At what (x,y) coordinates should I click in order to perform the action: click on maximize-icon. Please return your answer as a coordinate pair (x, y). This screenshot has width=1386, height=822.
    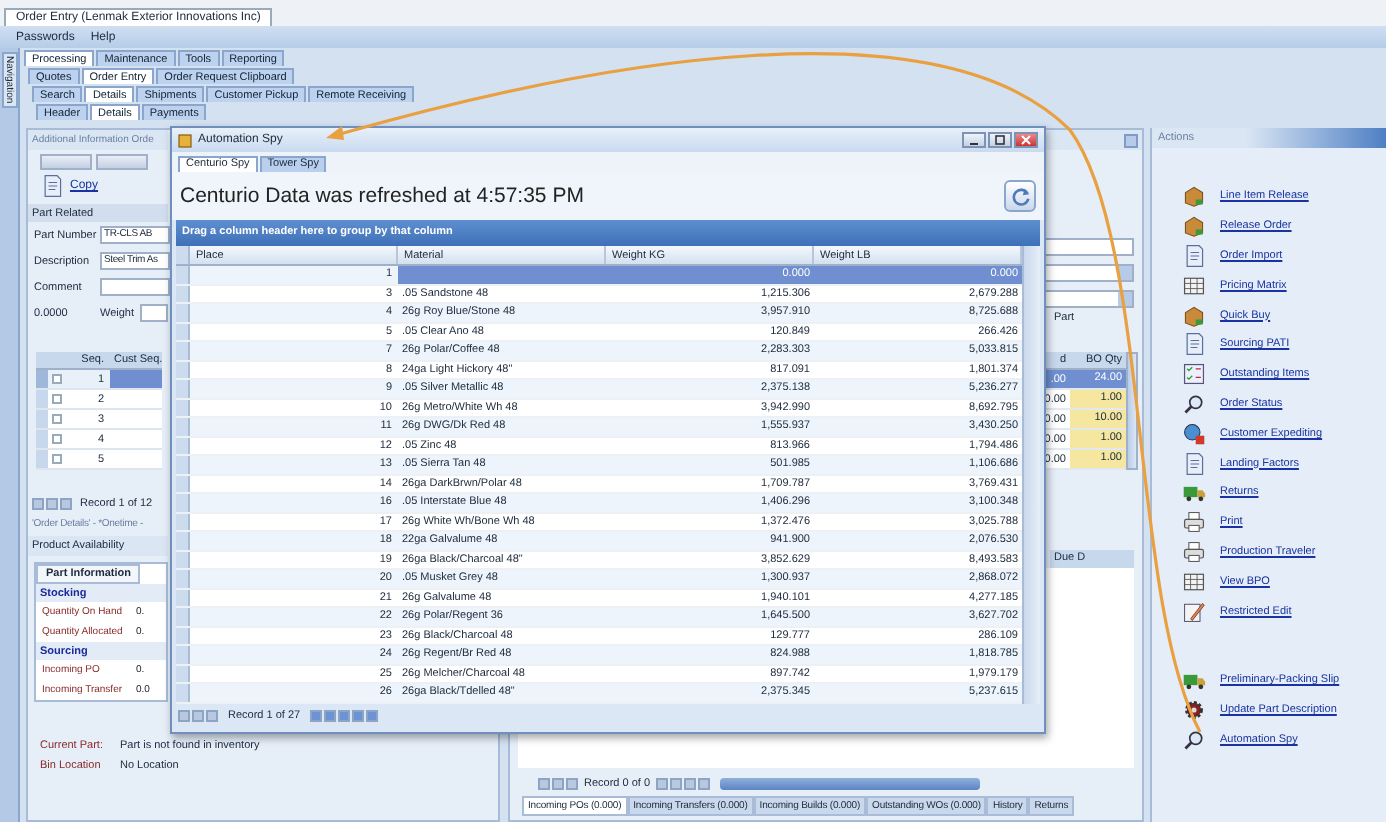
    Looking at the image, I should click on (1000, 140).